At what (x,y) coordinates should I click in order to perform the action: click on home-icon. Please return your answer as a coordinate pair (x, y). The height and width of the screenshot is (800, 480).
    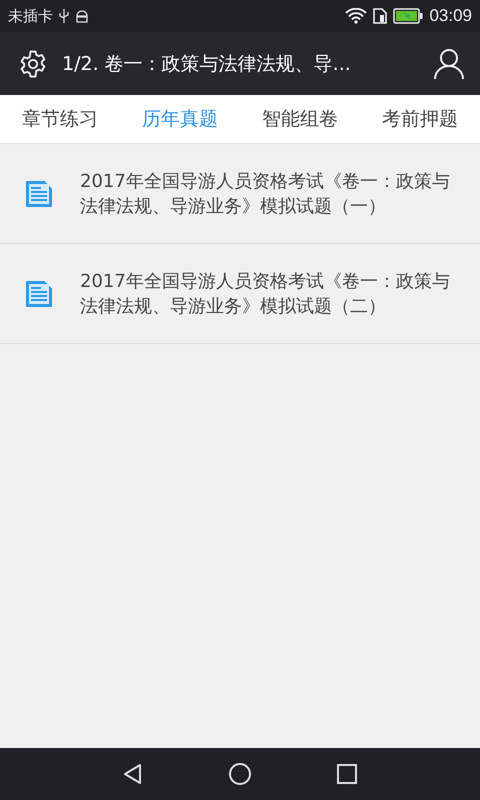
    Looking at the image, I should click on (240, 774).